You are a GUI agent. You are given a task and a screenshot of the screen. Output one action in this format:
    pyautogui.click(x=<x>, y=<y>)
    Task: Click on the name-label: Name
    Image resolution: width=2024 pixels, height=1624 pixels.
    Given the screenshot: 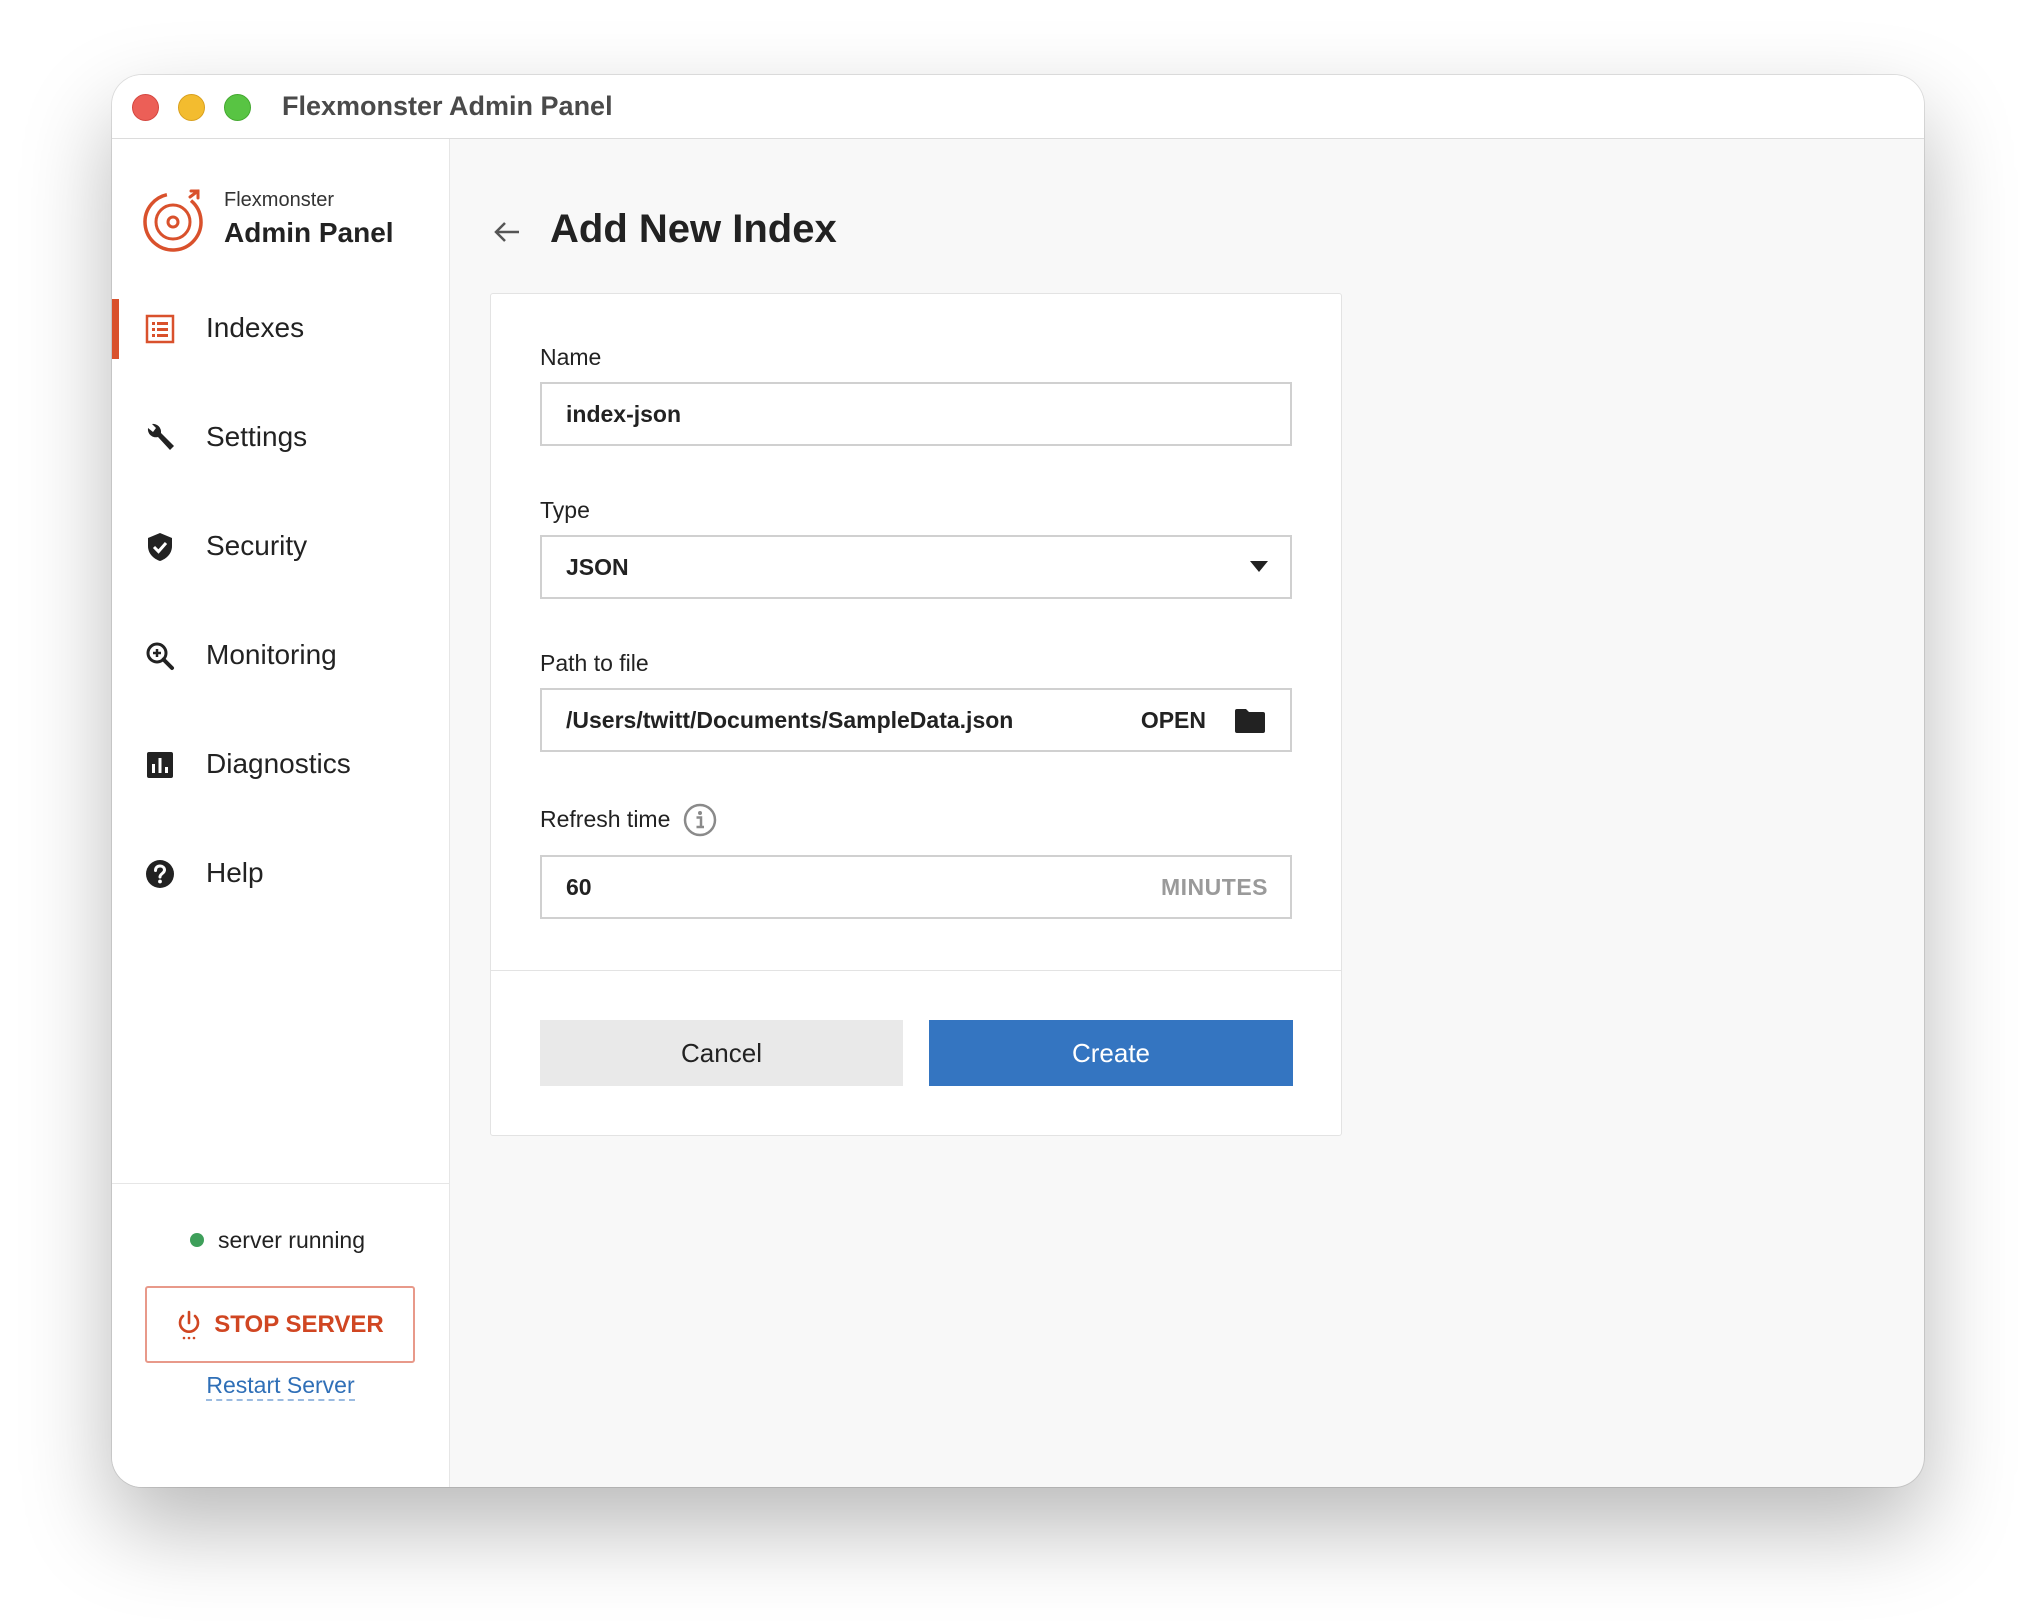 What is the action you would take?
    pyautogui.click(x=571, y=357)
    